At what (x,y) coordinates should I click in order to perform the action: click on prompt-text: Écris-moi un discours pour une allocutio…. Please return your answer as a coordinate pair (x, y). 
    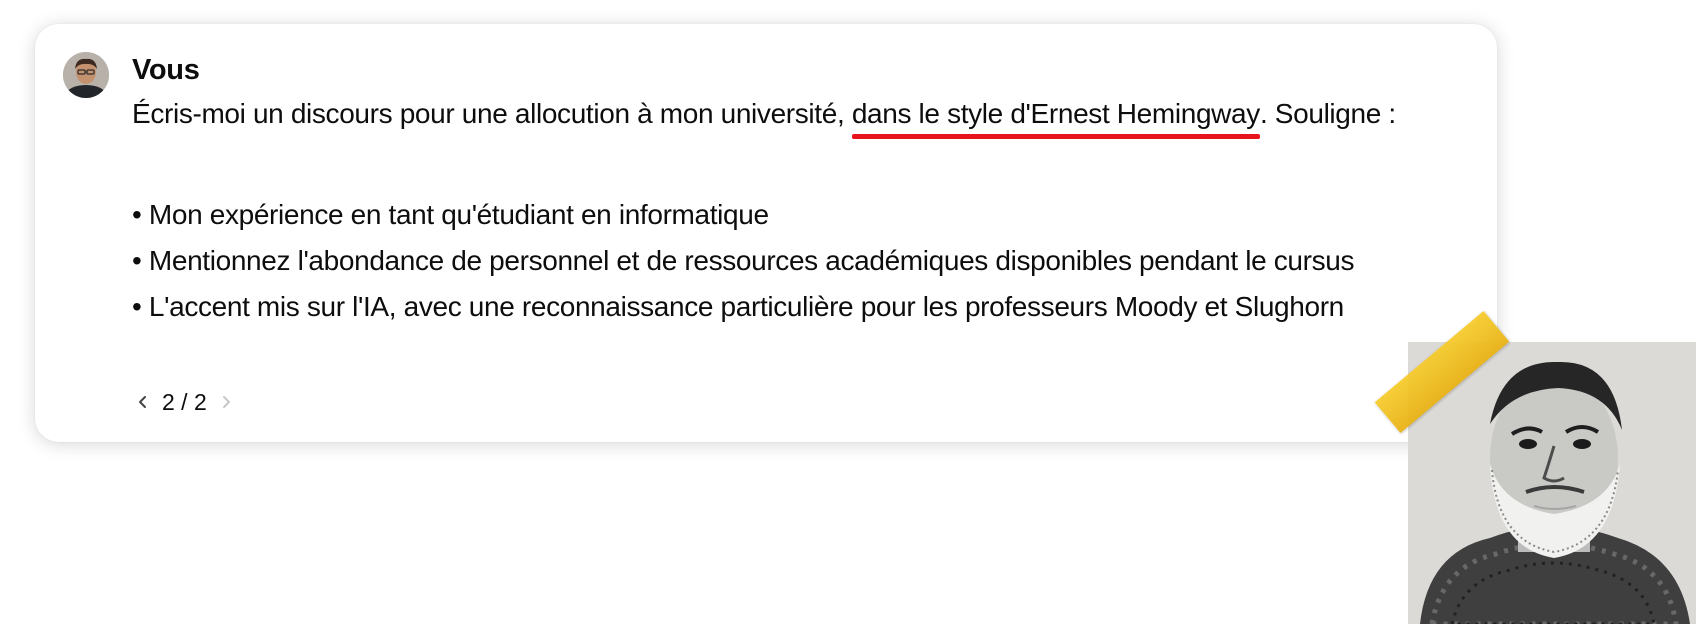
    Looking at the image, I should click on (764, 118).